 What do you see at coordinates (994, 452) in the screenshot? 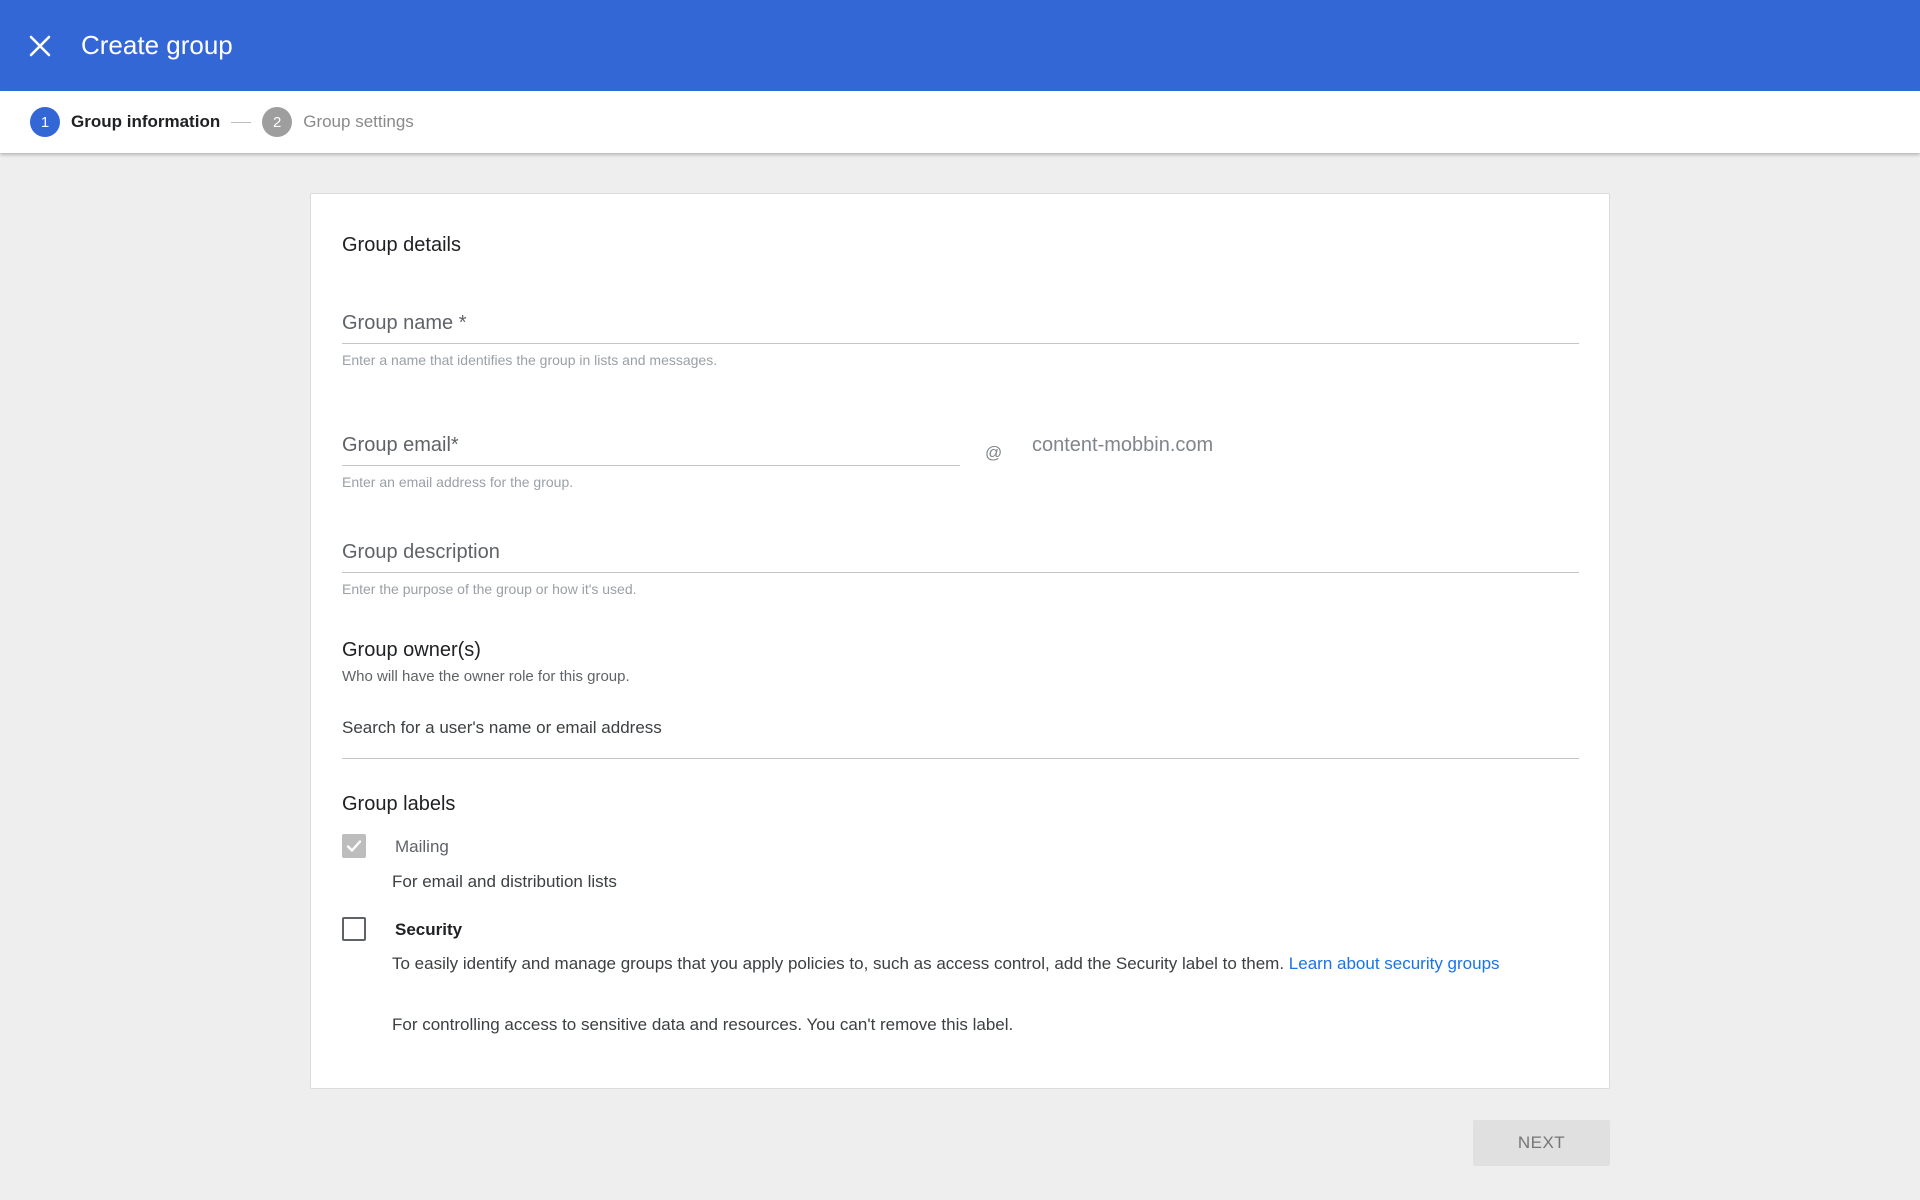
I see `at-sign: @` at bounding box center [994, 452].